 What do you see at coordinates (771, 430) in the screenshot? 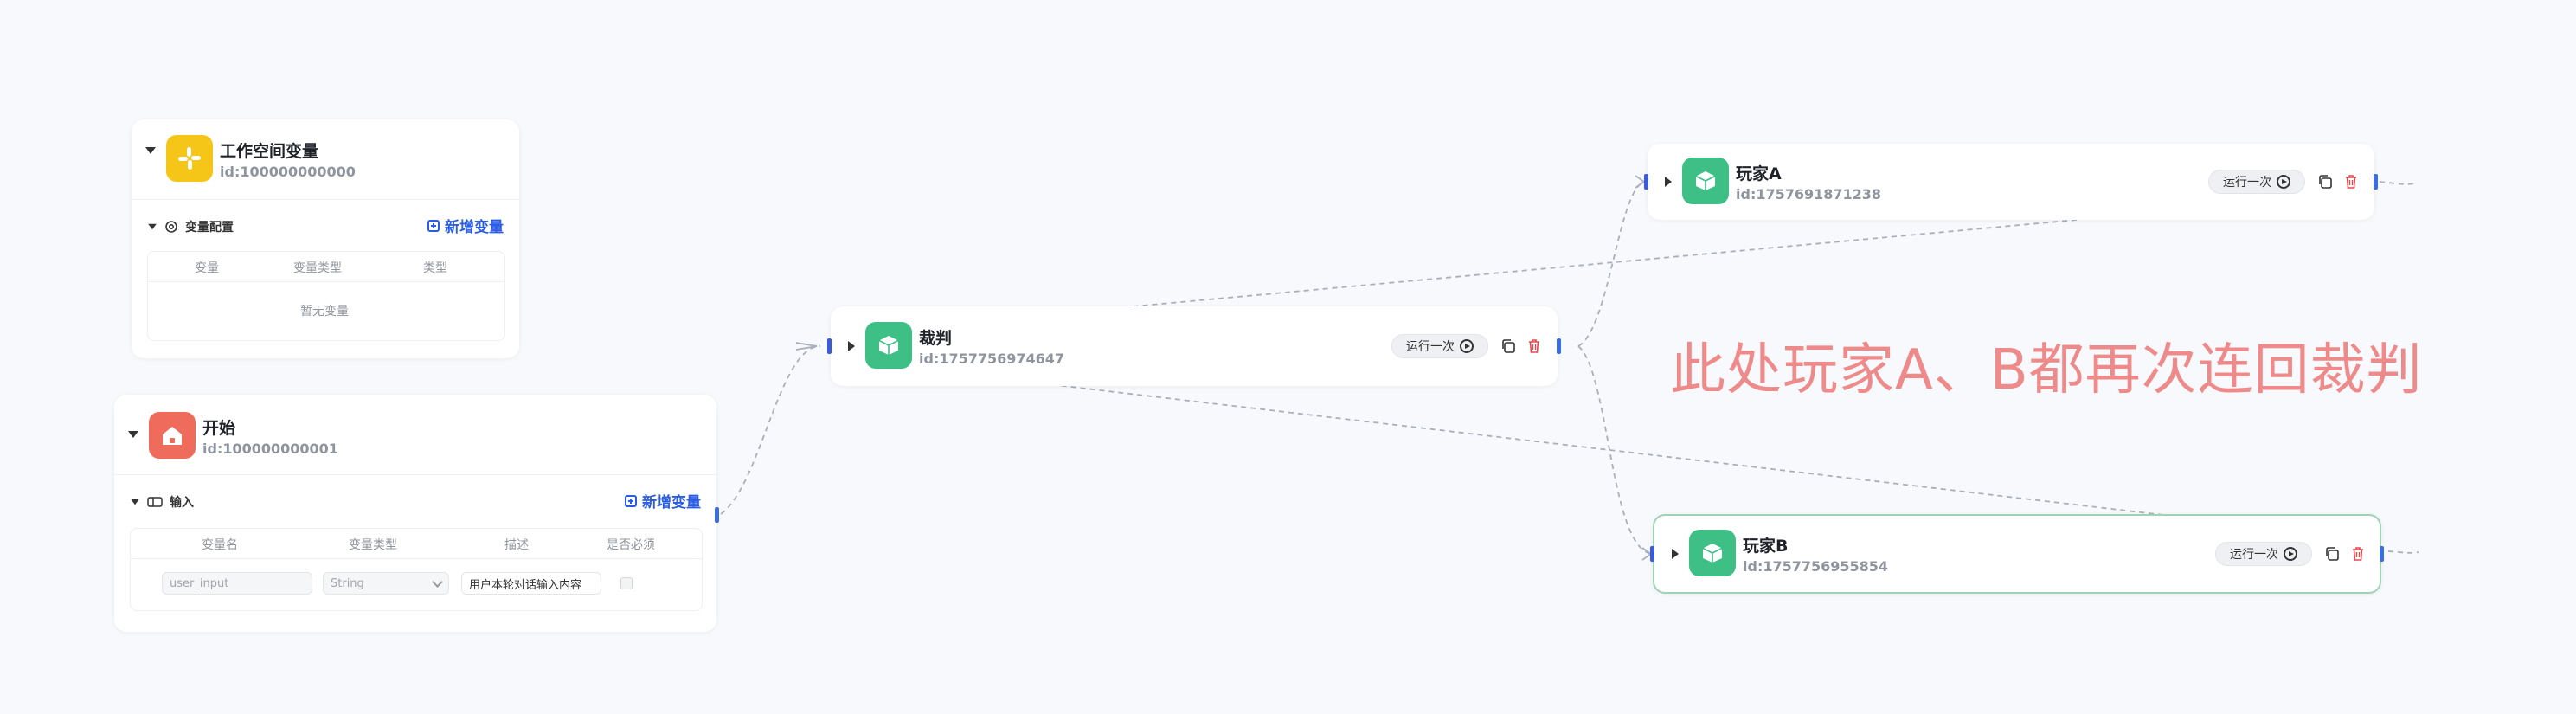
I see `edge-start-to-judge` at bounding box center [771, 430].